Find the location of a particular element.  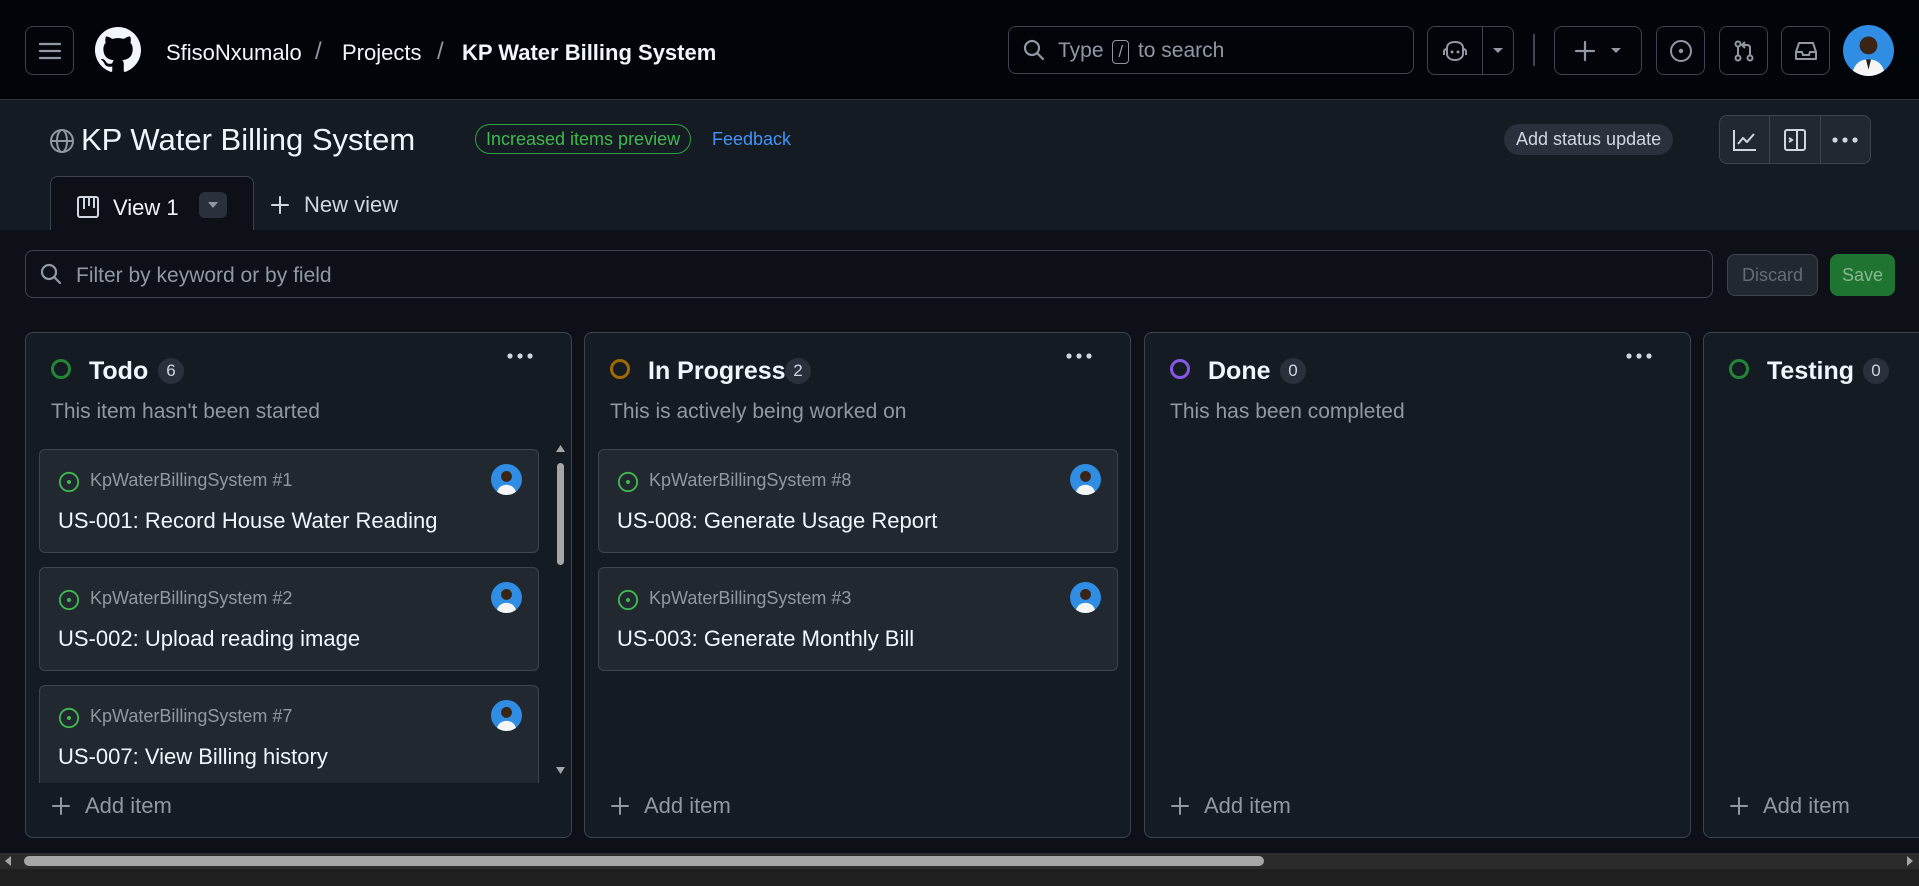

column-description: This has been completed is located at coordinates (1287, 411).